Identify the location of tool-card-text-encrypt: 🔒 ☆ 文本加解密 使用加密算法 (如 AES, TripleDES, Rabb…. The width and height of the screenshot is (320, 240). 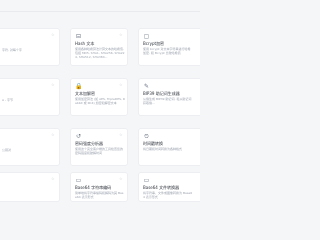
(99, 97).